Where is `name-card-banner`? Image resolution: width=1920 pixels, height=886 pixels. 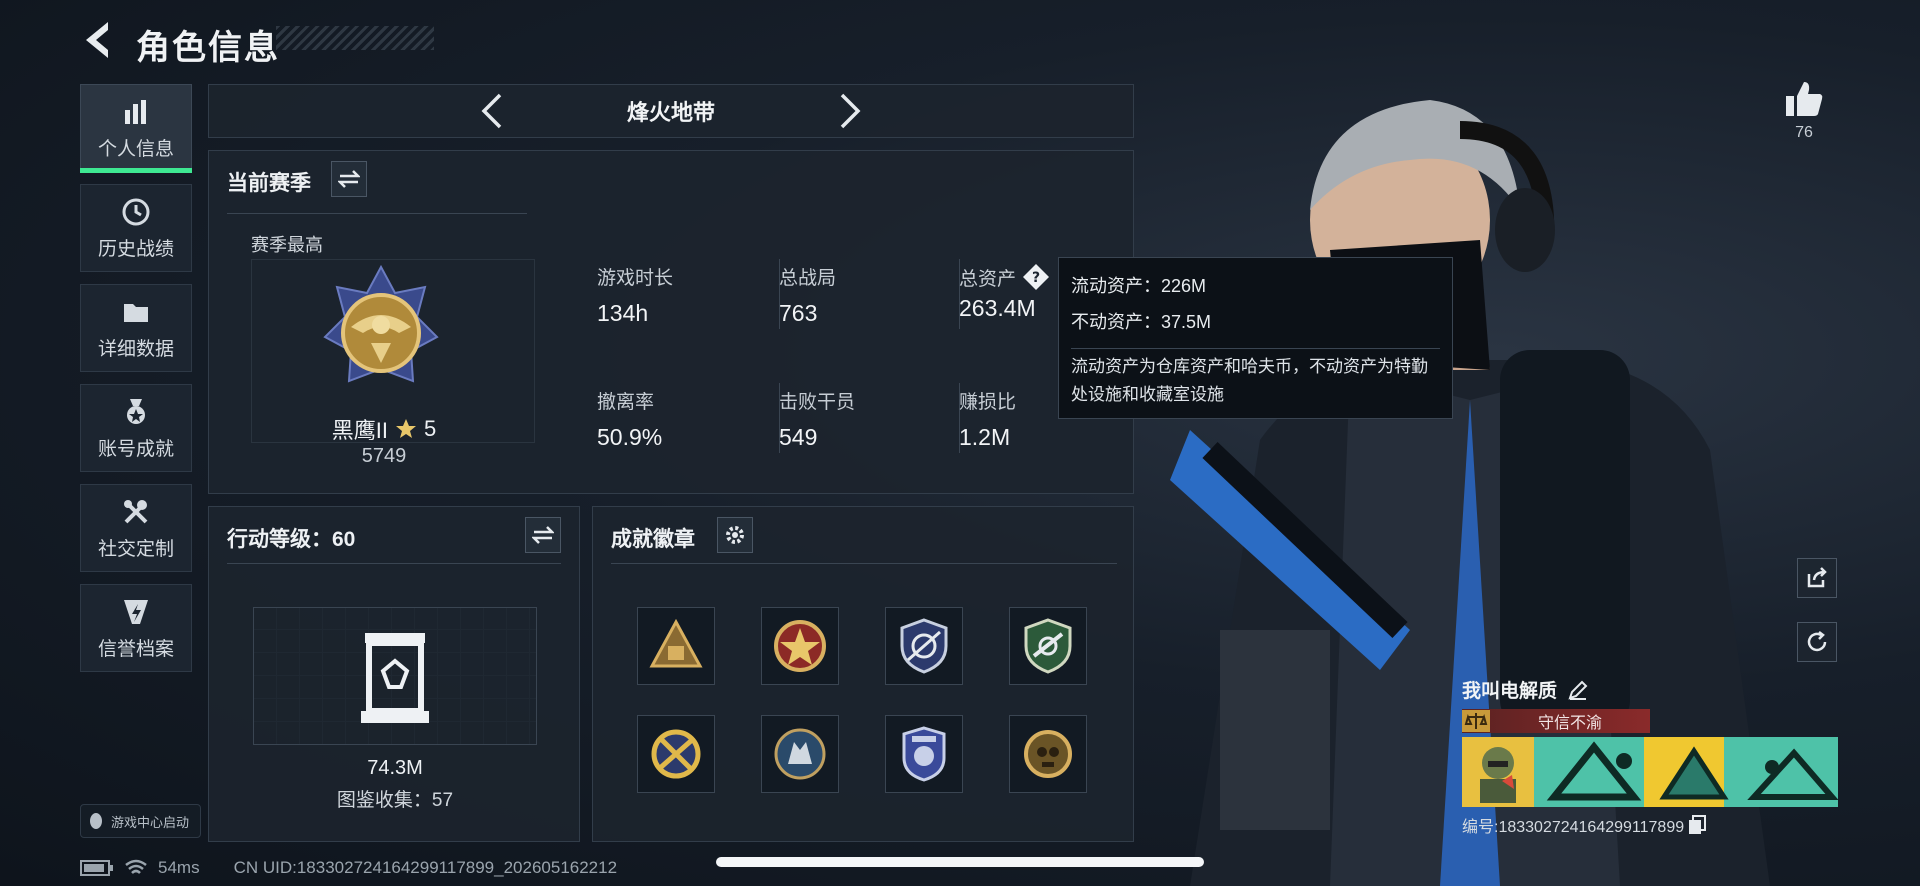
name-card-banner is located at coordinates (1650, 772).